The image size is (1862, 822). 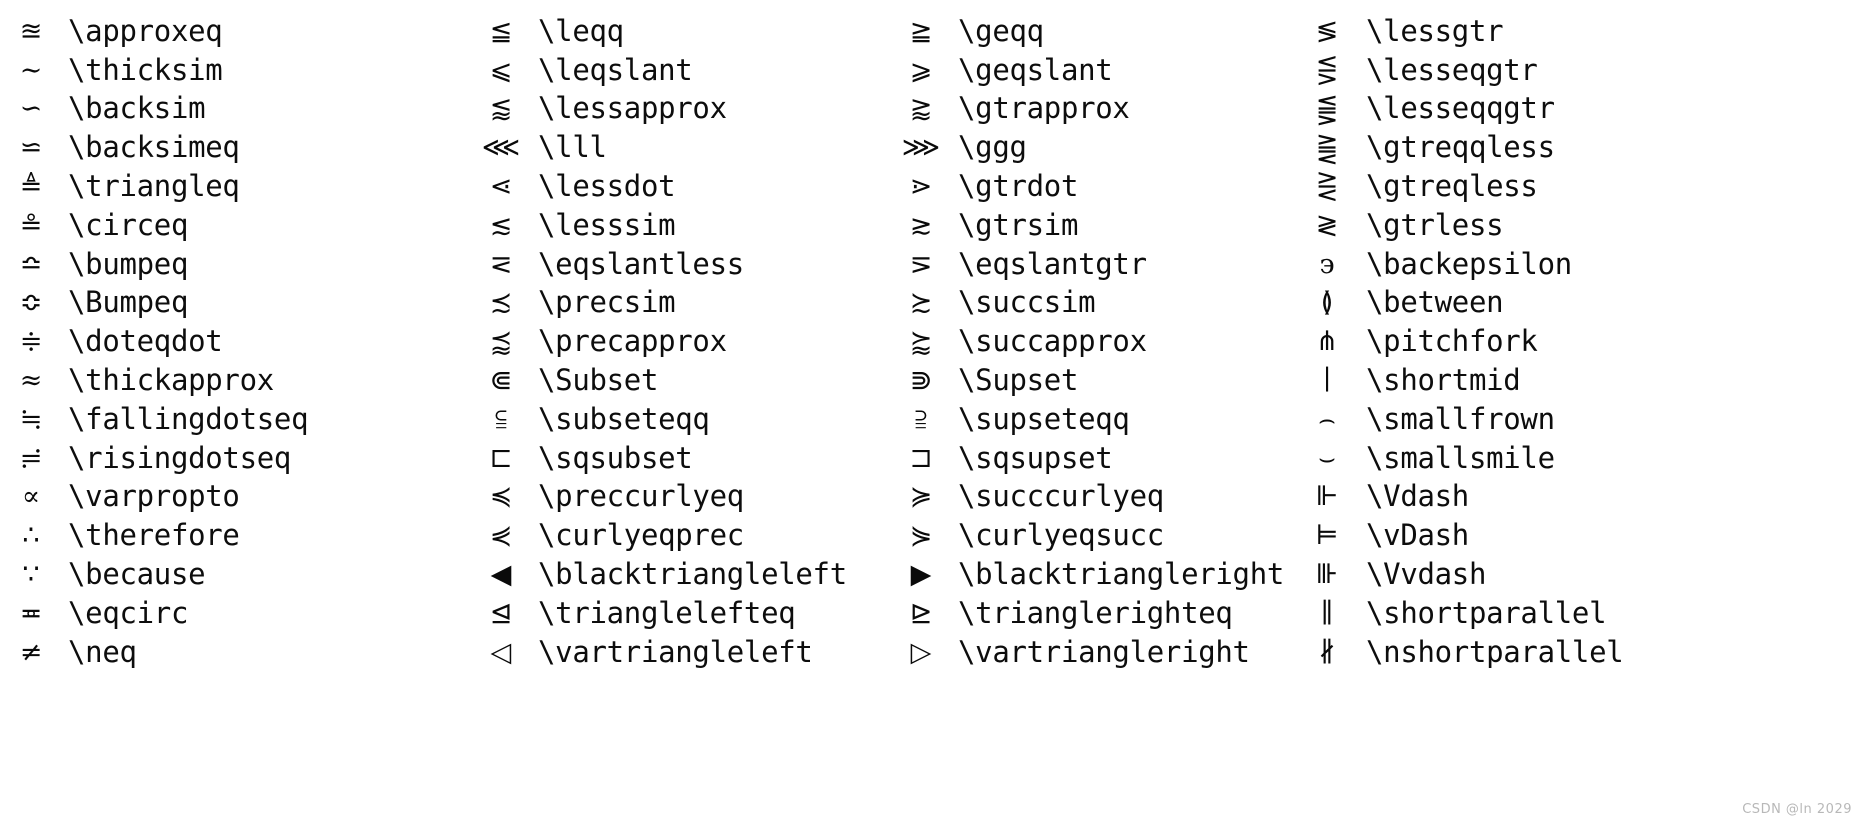 I want to click on latex-command-label: \smallsmile, so click(x=1460, y=457).